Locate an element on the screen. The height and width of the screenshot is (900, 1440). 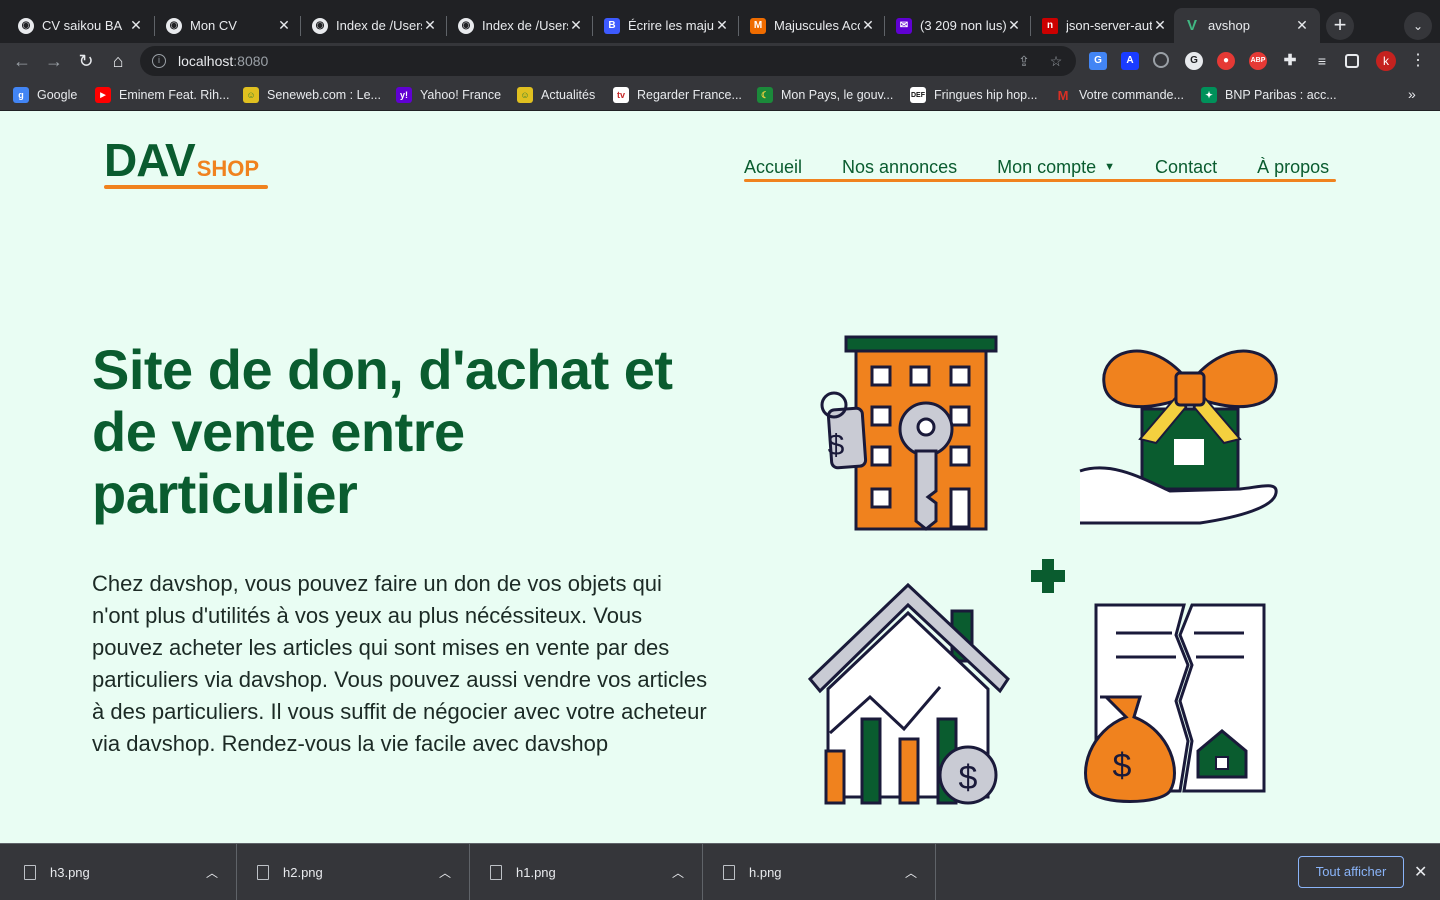
side-panel-icon is located at coordinates (1352, 61).